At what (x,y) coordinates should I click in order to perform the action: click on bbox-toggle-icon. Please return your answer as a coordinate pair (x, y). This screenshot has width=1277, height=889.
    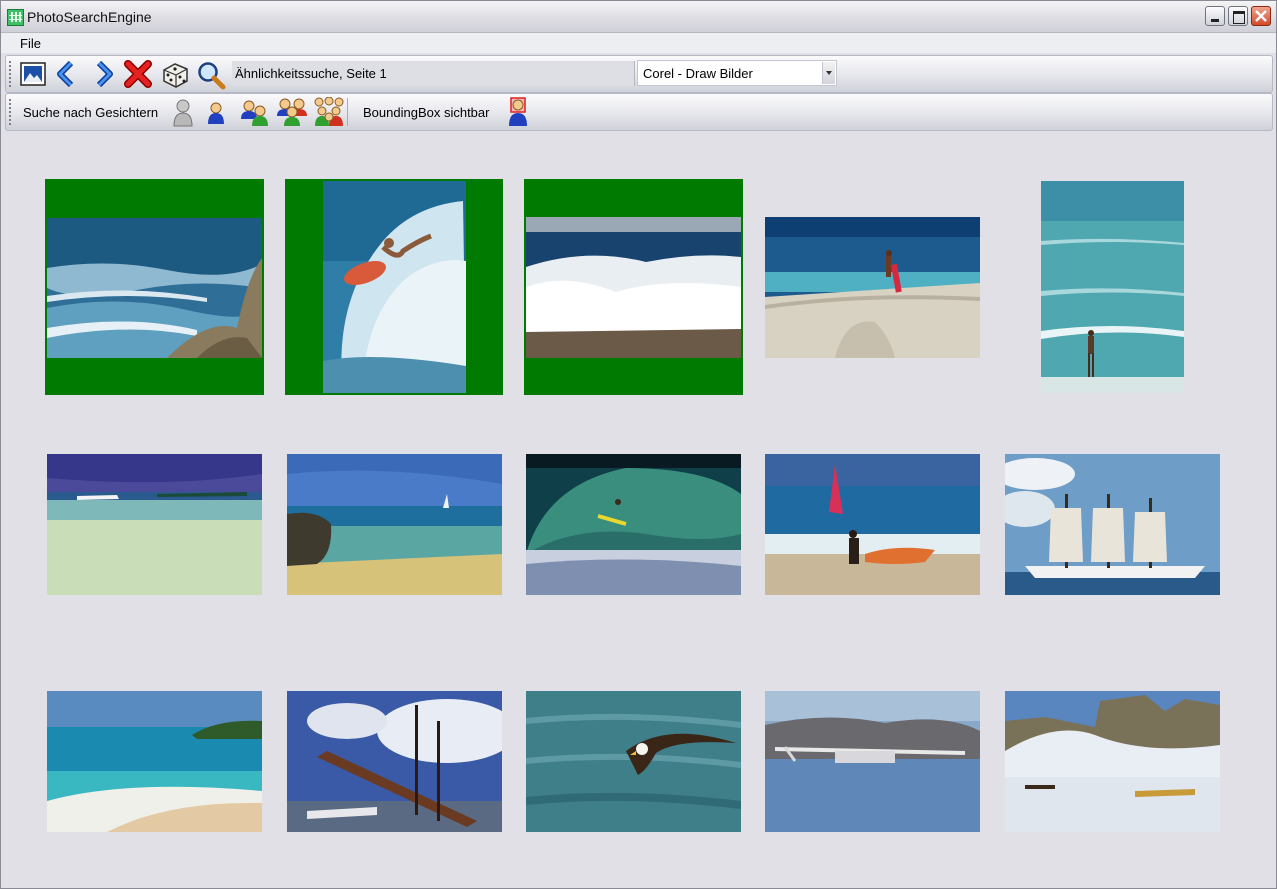
    Looking at the image, I should click on (518, 112).